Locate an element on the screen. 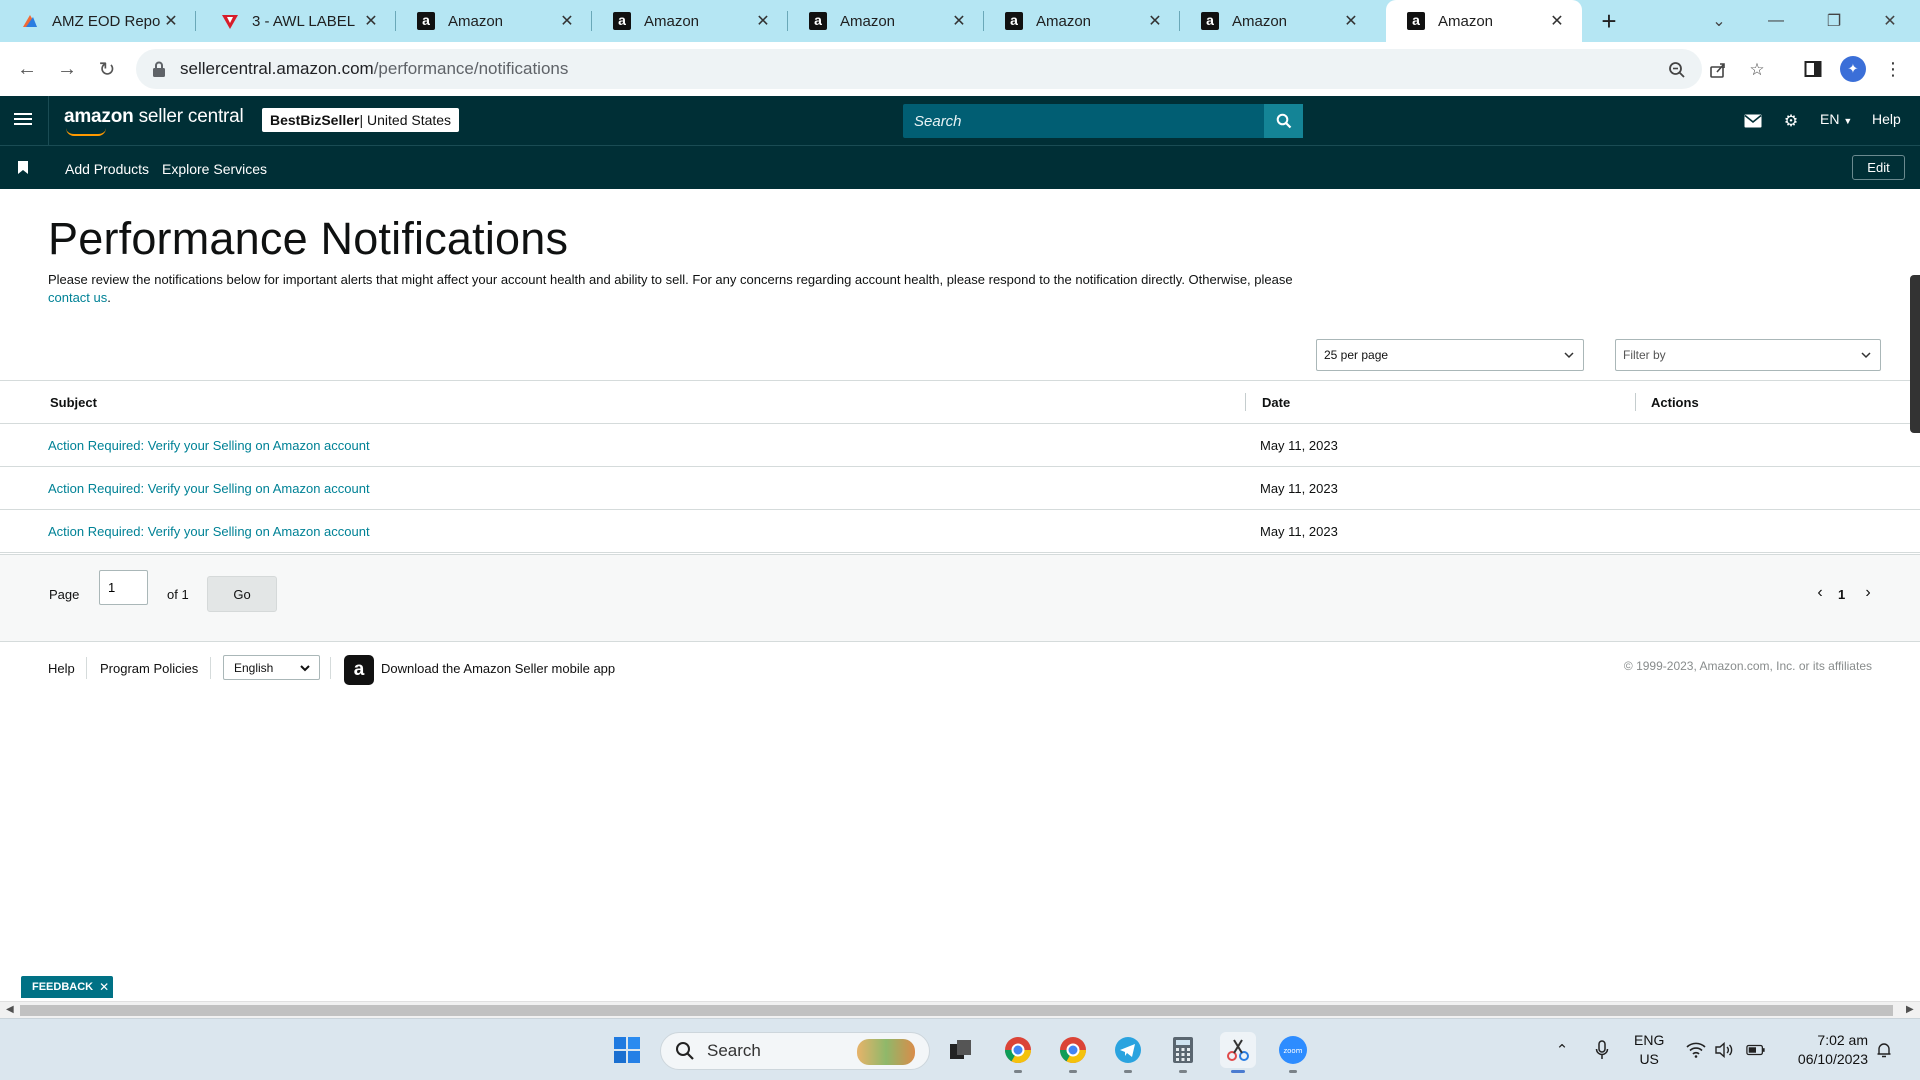  amazon-seller-app-icon: a is located at coordinates (359, 670).